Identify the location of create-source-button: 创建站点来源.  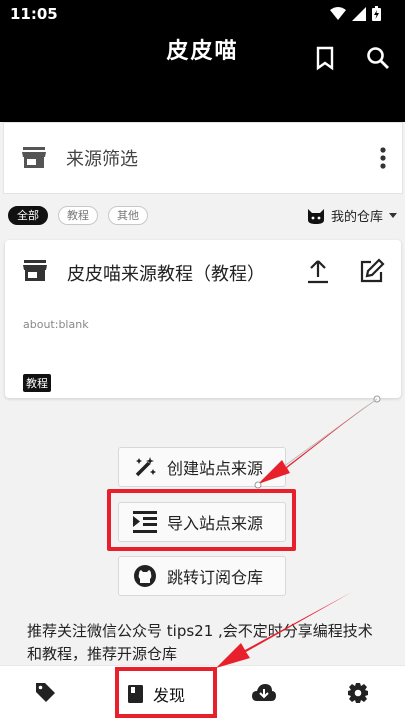
(202, 467).